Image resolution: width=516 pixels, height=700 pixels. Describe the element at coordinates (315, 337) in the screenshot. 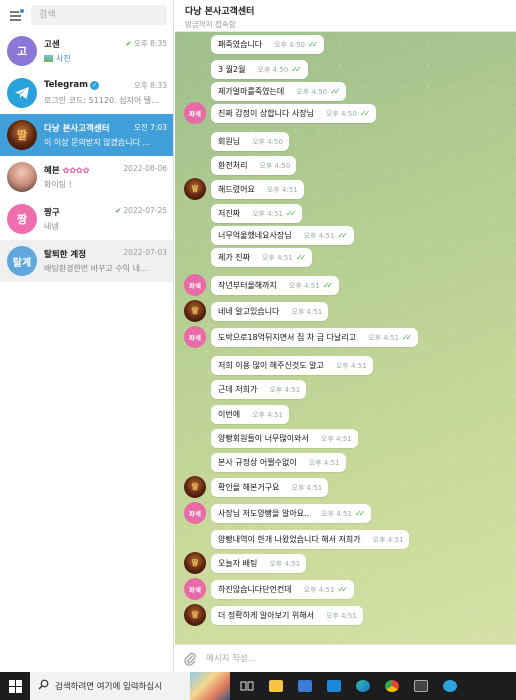

I see `message-bubble: 도박으로18억뒤지면서 집 차 금 다날리고 오후 4:51 ✓✓` at that location.